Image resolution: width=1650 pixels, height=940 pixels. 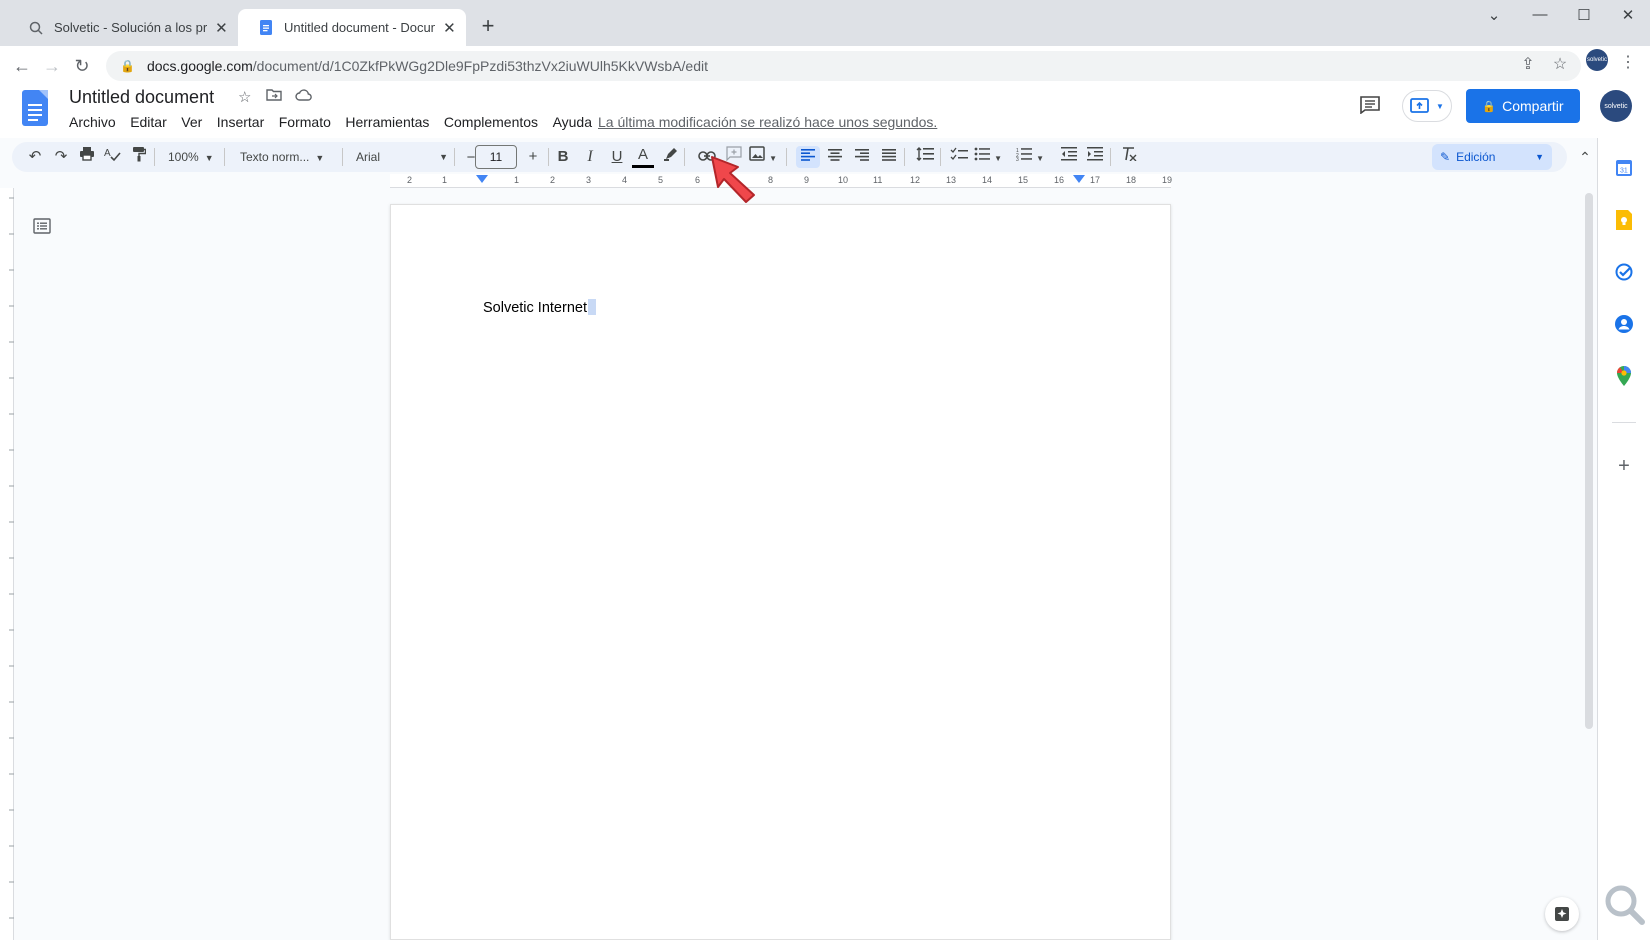 I want to click on docs-favicon-icon, so click(x=266, y=28).